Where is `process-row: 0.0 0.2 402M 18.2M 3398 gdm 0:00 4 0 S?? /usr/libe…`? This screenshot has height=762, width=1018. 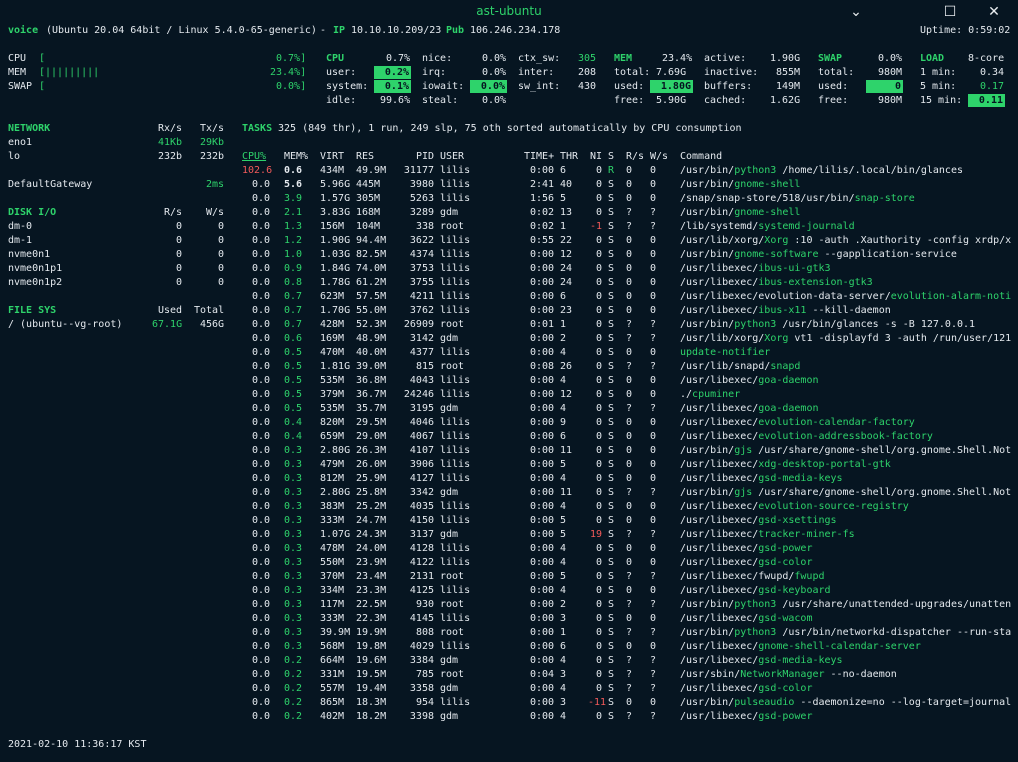
process-row: 0.0 0.2 402M 18.2M 3398 gdm 0:00 4 0 S?? /usr/libe… is located at coordinates (509, 717).